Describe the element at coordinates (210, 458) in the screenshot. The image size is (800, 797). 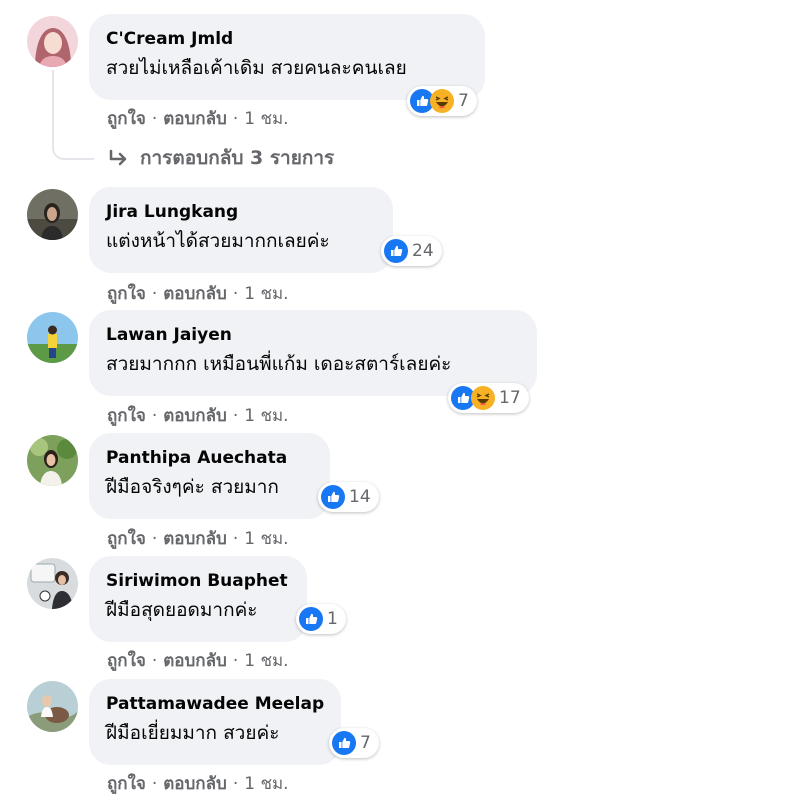
I see `comment-author: Panthipa Auechata` at that location.